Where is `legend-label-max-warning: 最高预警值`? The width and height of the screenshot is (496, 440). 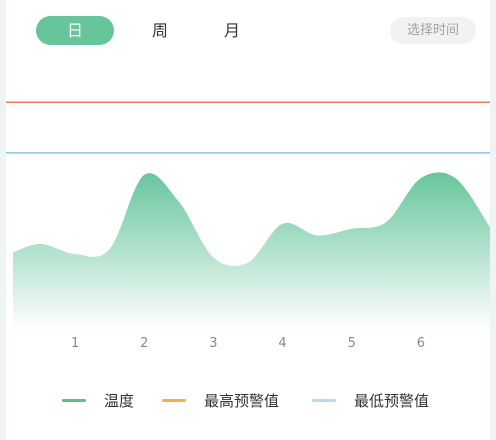
legend-label-max-warning: 最高预警值 is located at coordinates (242, 401).